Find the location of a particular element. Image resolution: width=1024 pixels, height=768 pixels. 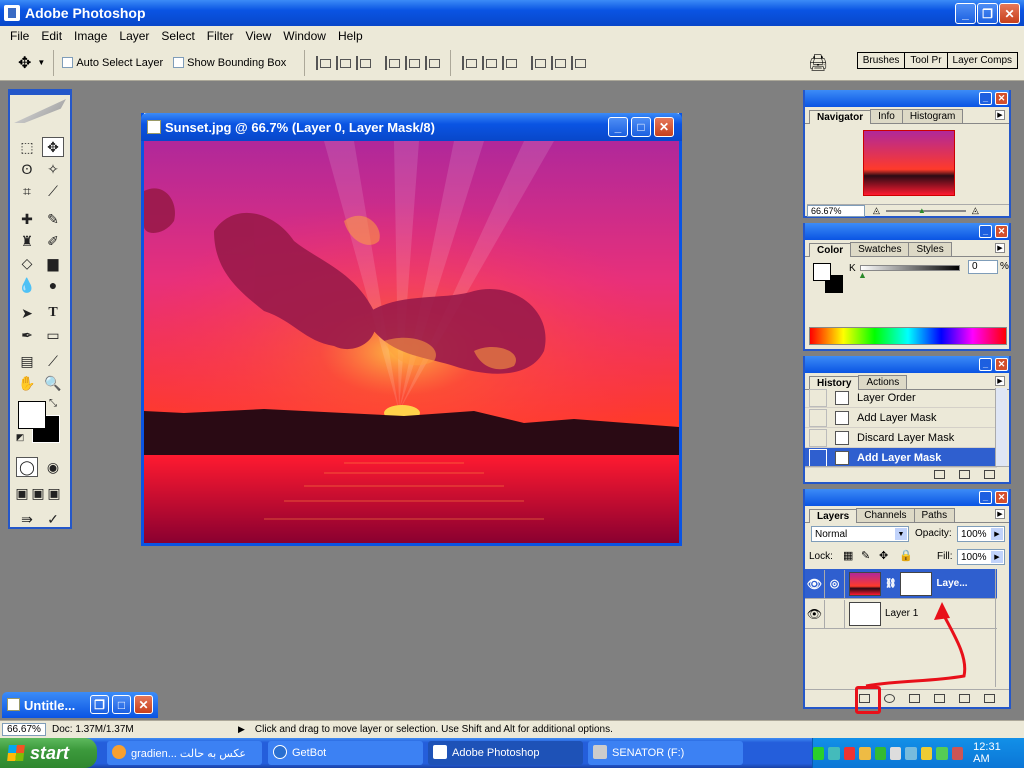

path-selection-icon: ➤ is located at coordinates (27, 313).